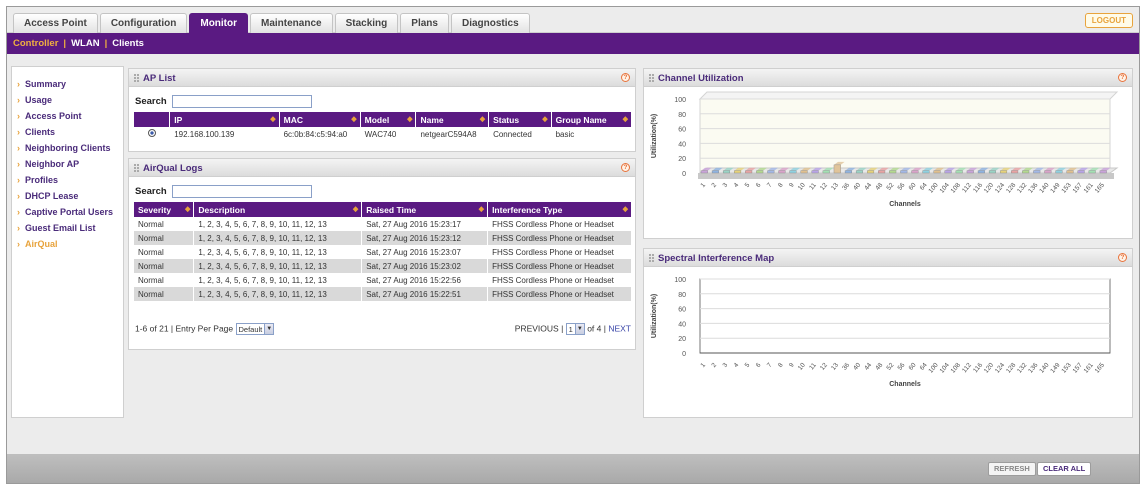 The width and height of the screenshot is (1146, 489). What do you see at coordinates (933, 368) in the screenshot?
I see `x-tick-label: 100` at bounding box center [933, 368].